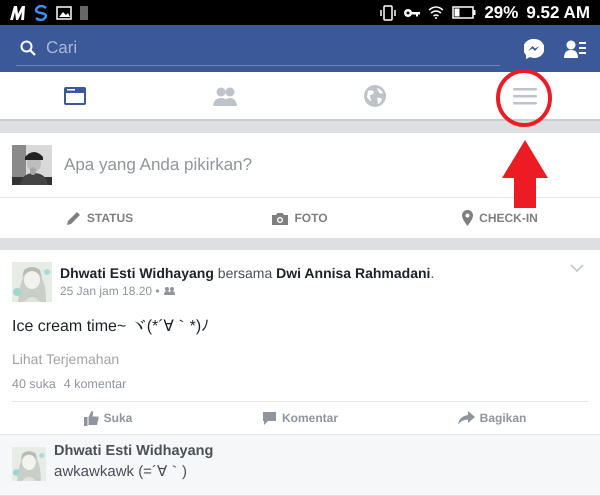 The height and width of the screenshot is (496, 600). Describe the element at coordinates (247, 273) in the screenshot. I see `post-header: Dhwati Esti Widhayang bersama Dwi Annisa Rahmadani.` at that location.